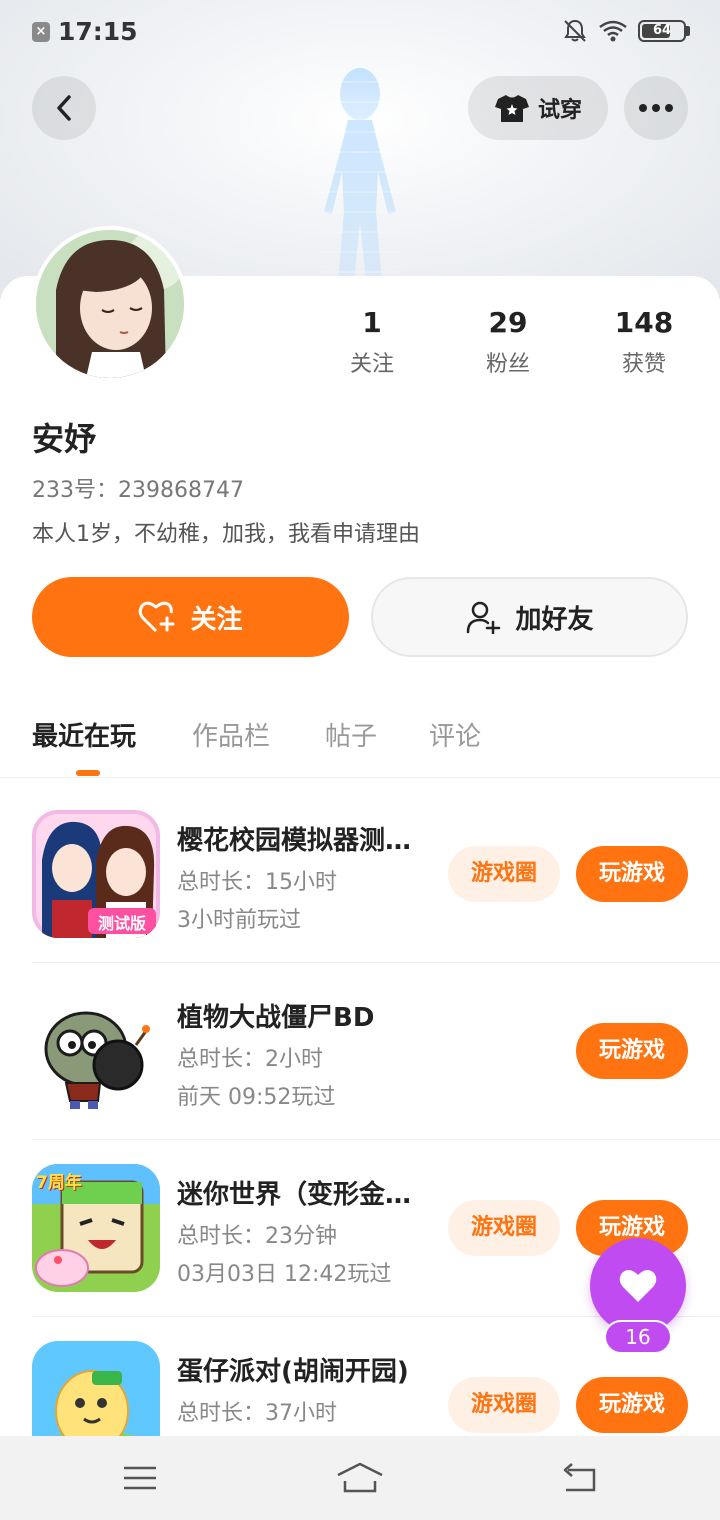  Describe the element at coordinates (304, 841) in the screenshot. I see `game-name: 樱花校园模拟器测试版` at that location.